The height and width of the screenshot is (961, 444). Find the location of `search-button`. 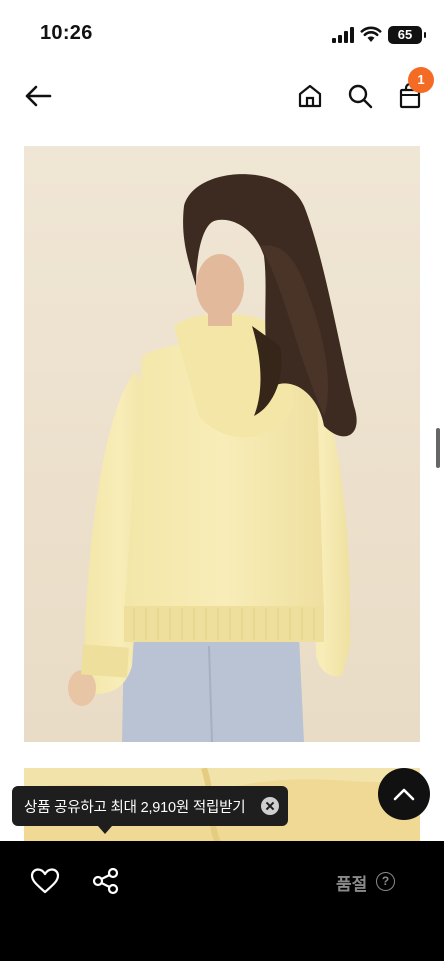

search-button is located at coordinates (360, 96).